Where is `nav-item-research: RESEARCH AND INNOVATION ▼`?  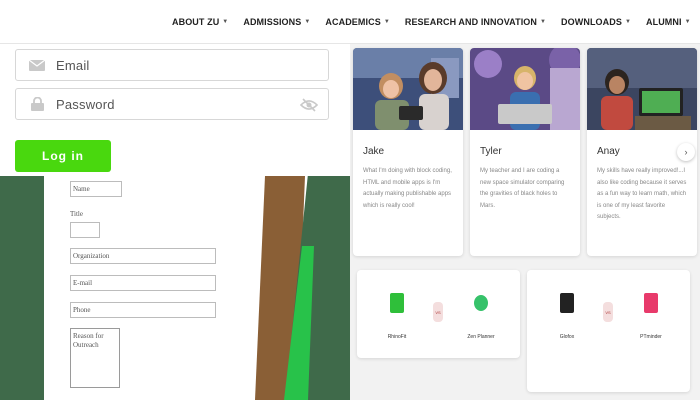 nav-item-research: RESEARCH AND INNOVATION ▼ is located at coordinates (475, 22).